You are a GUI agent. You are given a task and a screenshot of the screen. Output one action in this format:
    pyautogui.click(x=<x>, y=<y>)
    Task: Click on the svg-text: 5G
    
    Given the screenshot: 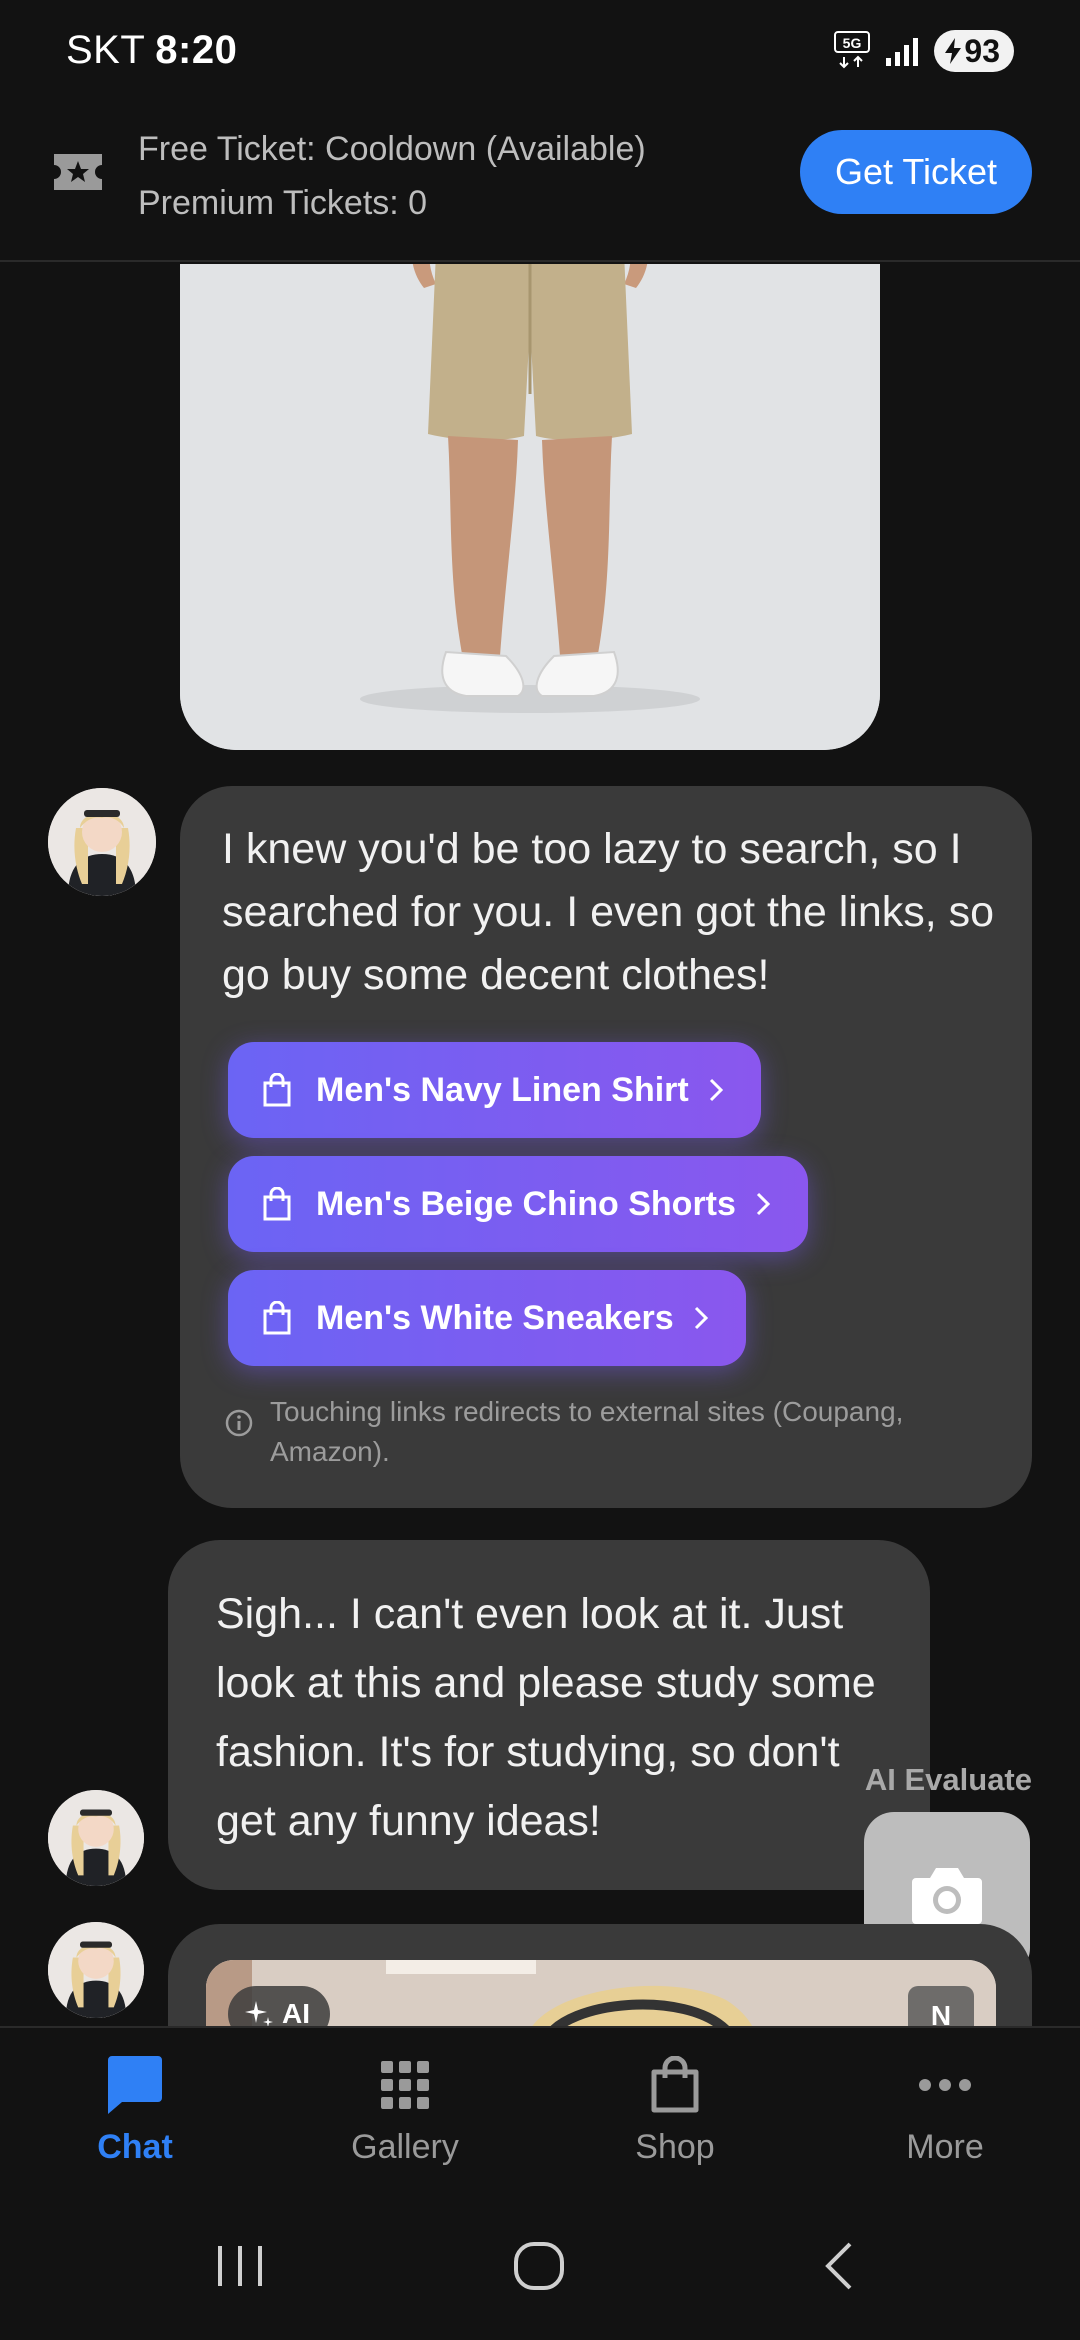 What is the action you would take?
    pyautogui.click(x=852, y=43)
    